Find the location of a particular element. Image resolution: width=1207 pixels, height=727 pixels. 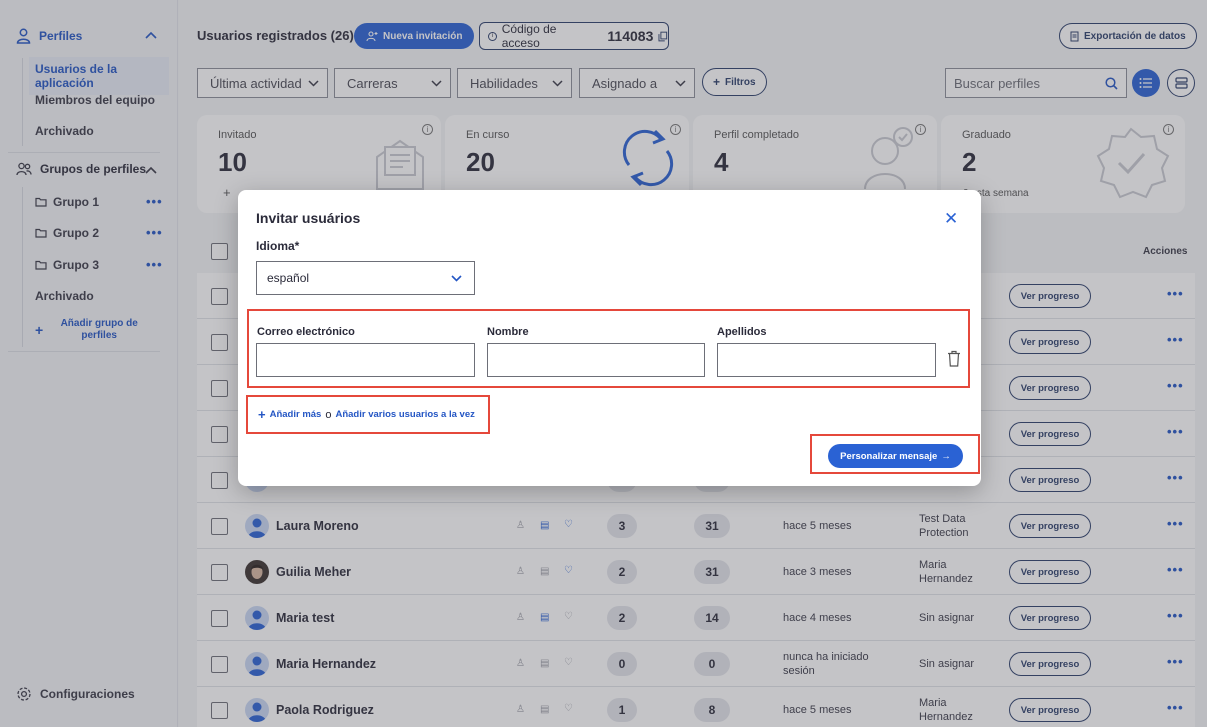

chevron-down-icon is located at coordinates (456, 278).